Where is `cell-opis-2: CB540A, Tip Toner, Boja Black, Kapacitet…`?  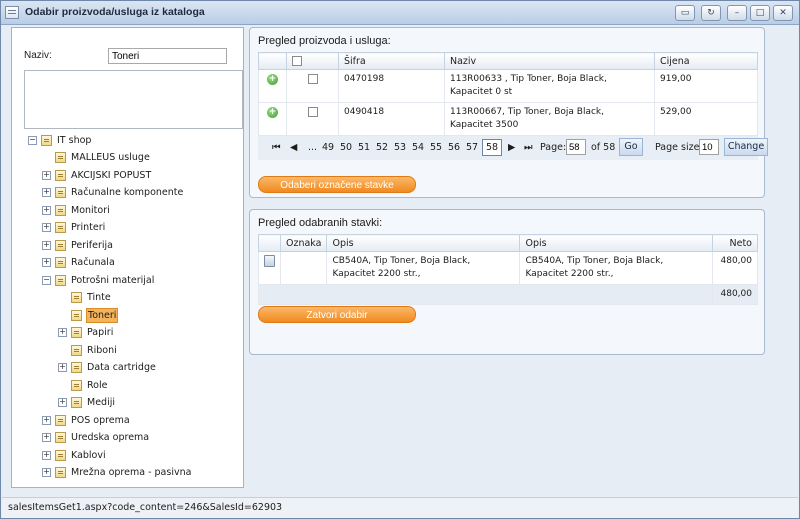
cell-opis-2: CB540A, Tip Toner, Boja Black, Kapacitet… is located at coordinates (616, 268).